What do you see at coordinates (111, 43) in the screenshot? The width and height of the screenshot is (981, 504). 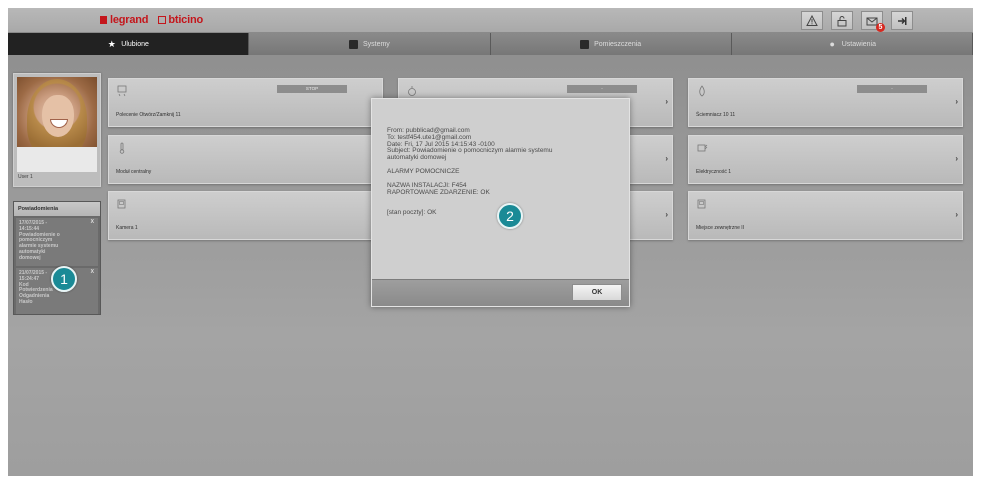 I see `star-icon: ★` at bounding box center [111, 43].